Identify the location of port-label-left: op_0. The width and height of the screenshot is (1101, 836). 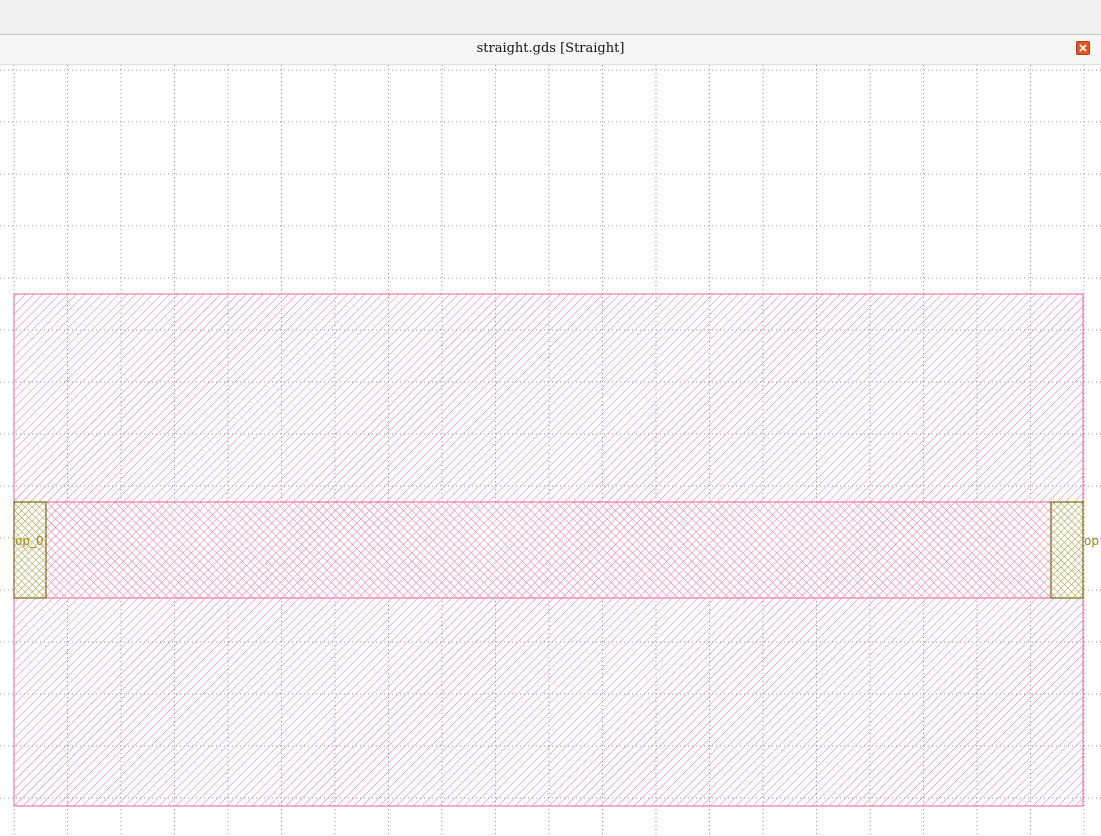
(29, 541).